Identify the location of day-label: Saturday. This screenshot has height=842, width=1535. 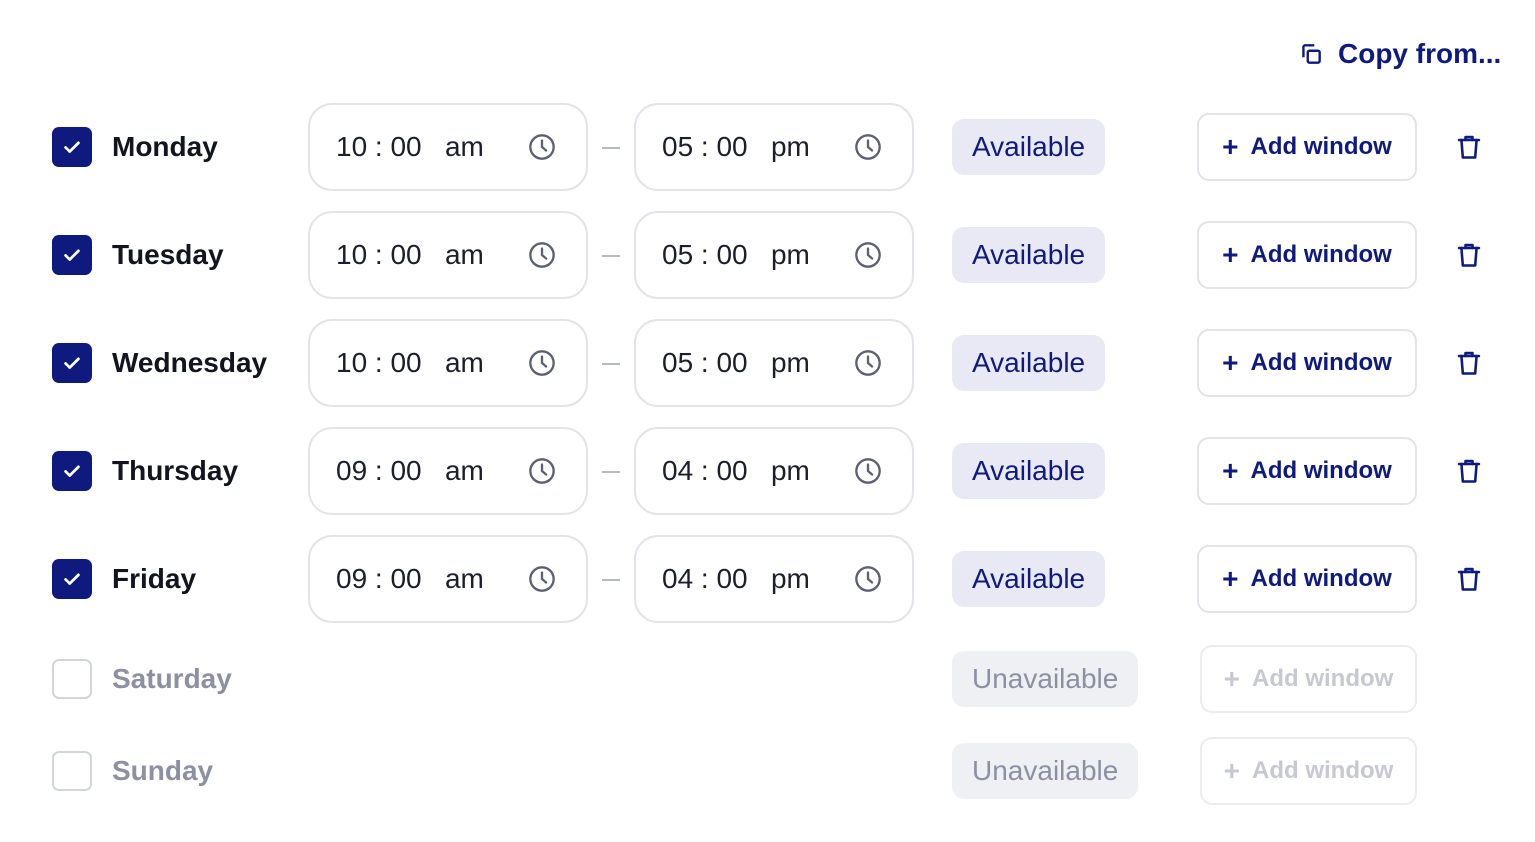
(172, 678).